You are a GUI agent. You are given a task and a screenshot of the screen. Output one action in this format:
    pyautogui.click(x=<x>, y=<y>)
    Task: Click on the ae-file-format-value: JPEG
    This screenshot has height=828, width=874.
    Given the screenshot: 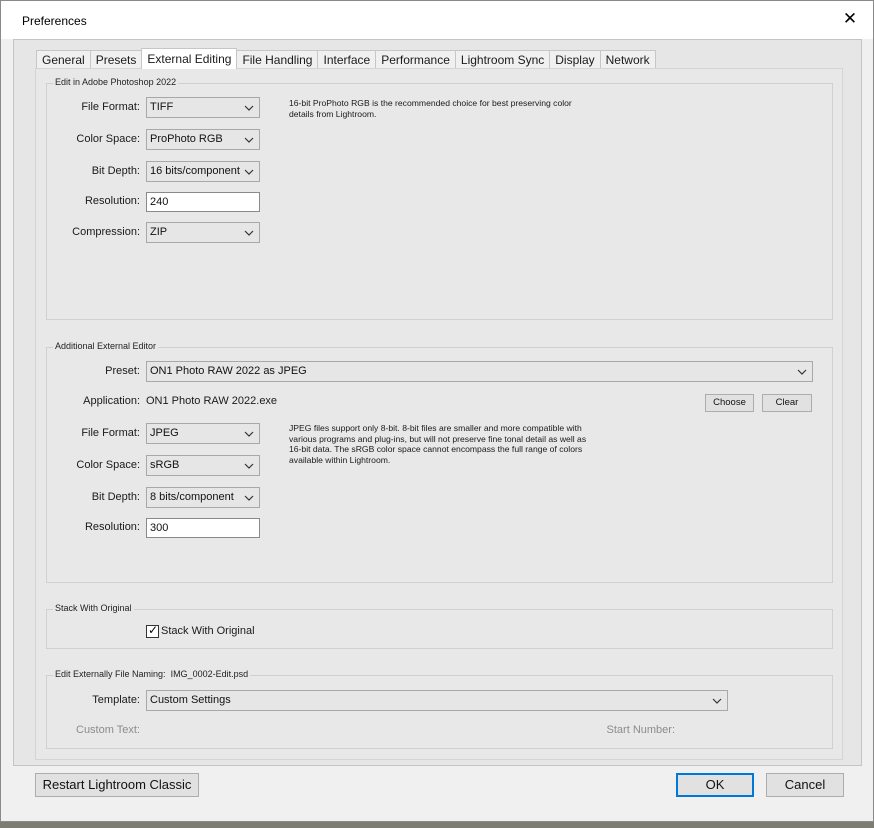 What is the action you would take?
    pyautogui.click(x=164, y=433)
    